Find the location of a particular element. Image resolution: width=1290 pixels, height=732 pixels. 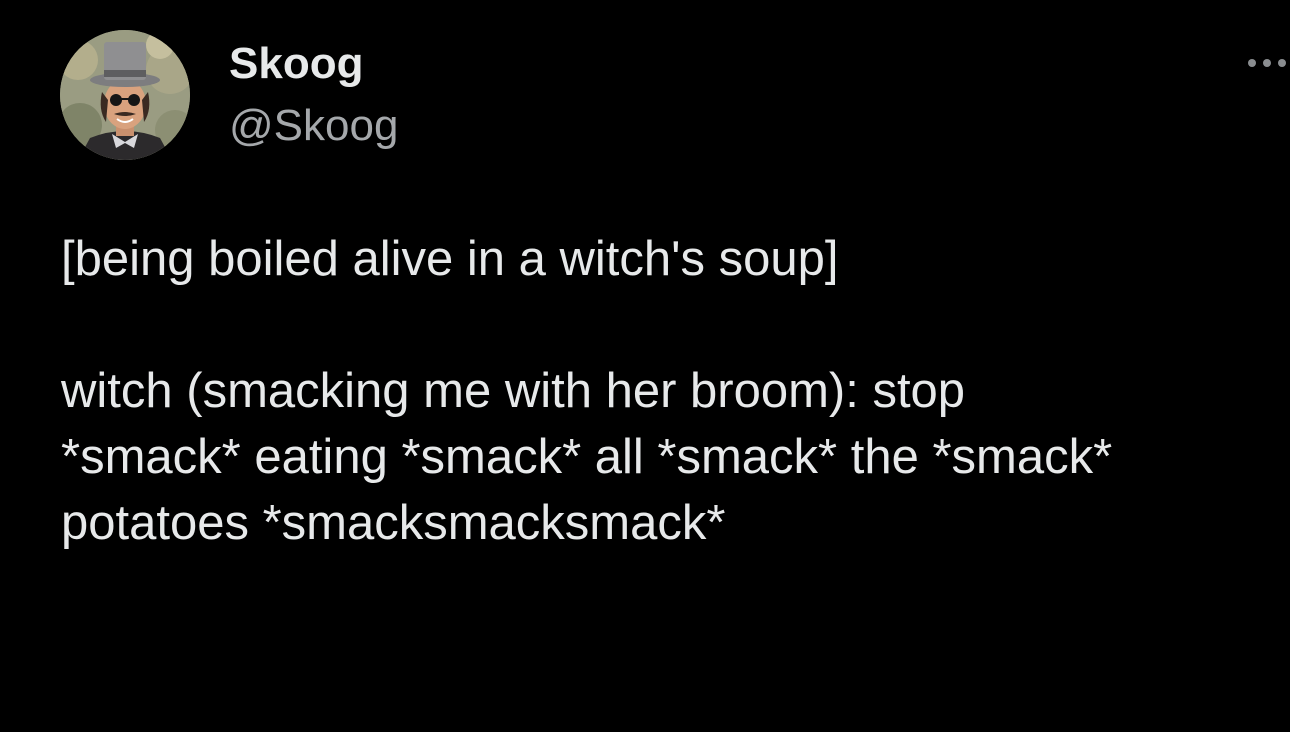

tweet-text-line: potatoes *smacksmacksmack* is located at coordinates (393, 523).